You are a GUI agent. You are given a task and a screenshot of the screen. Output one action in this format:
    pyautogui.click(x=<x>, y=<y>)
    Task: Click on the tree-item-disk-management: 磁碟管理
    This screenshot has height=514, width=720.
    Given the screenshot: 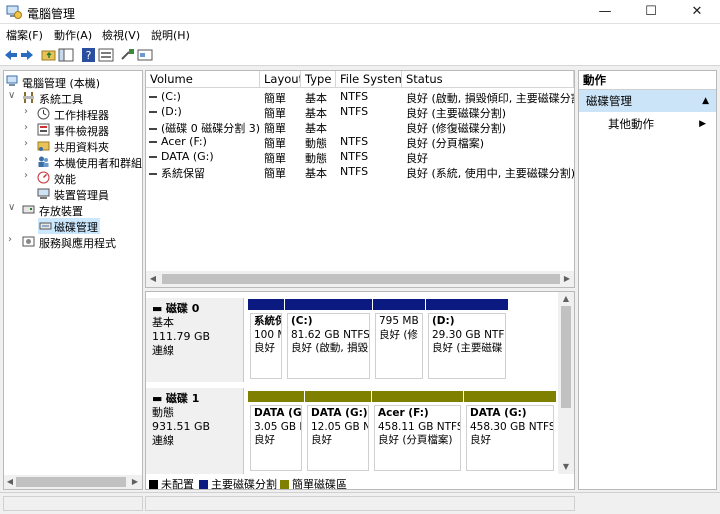 What is the action you would take?
    pyautogui.click(x=69, y=226)
    